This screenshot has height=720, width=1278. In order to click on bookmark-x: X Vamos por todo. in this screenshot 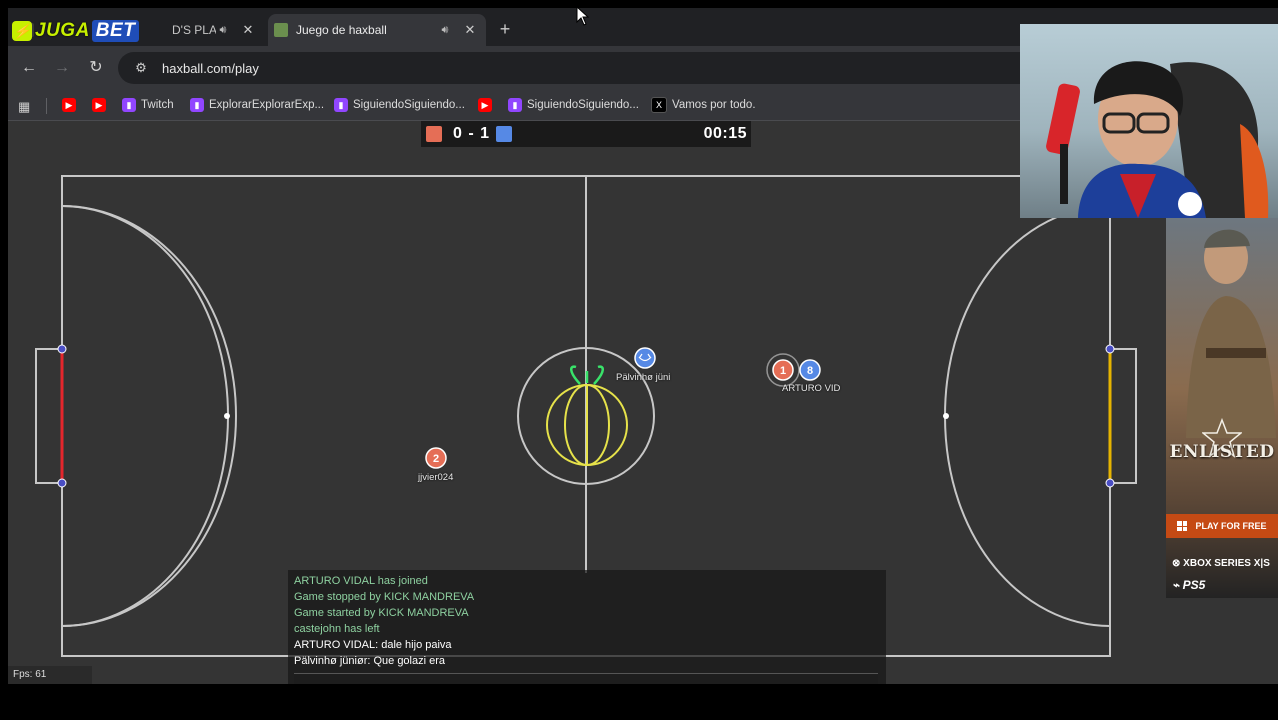, I will do `click(703, 105)`.